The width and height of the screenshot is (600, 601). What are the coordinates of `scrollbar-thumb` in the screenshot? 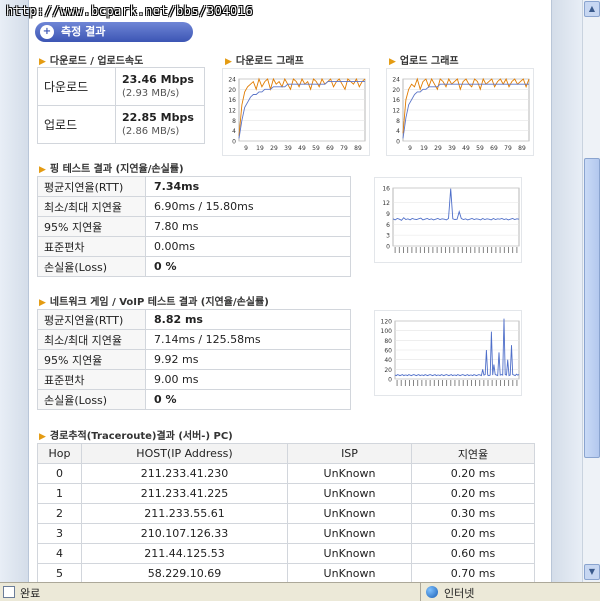 It's located at (592, 308).